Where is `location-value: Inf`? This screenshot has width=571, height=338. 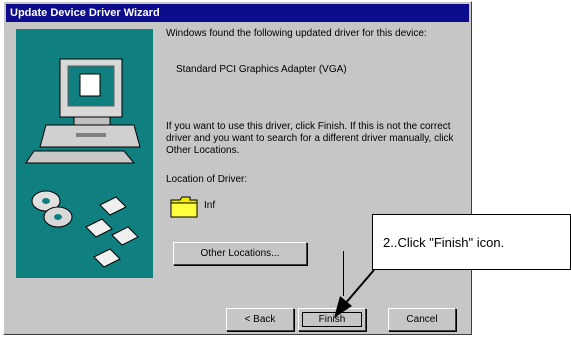 location-value: Inf is located at coordinates (210, 205).